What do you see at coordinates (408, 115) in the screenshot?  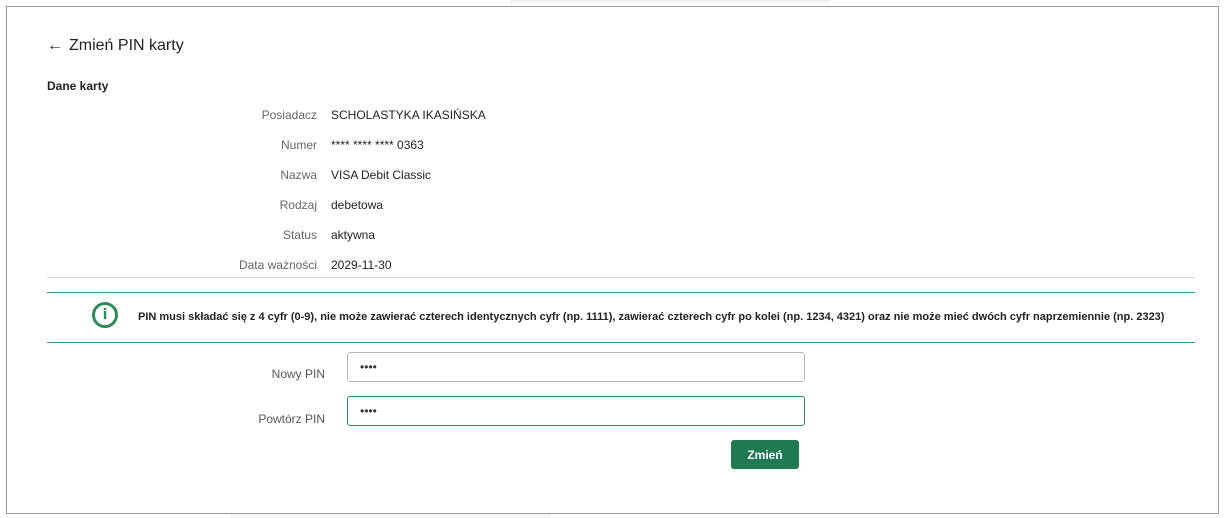 I see `detail-value: SCHOLASTYKA IKASIŃSKA` at bounding box center [408, 115].